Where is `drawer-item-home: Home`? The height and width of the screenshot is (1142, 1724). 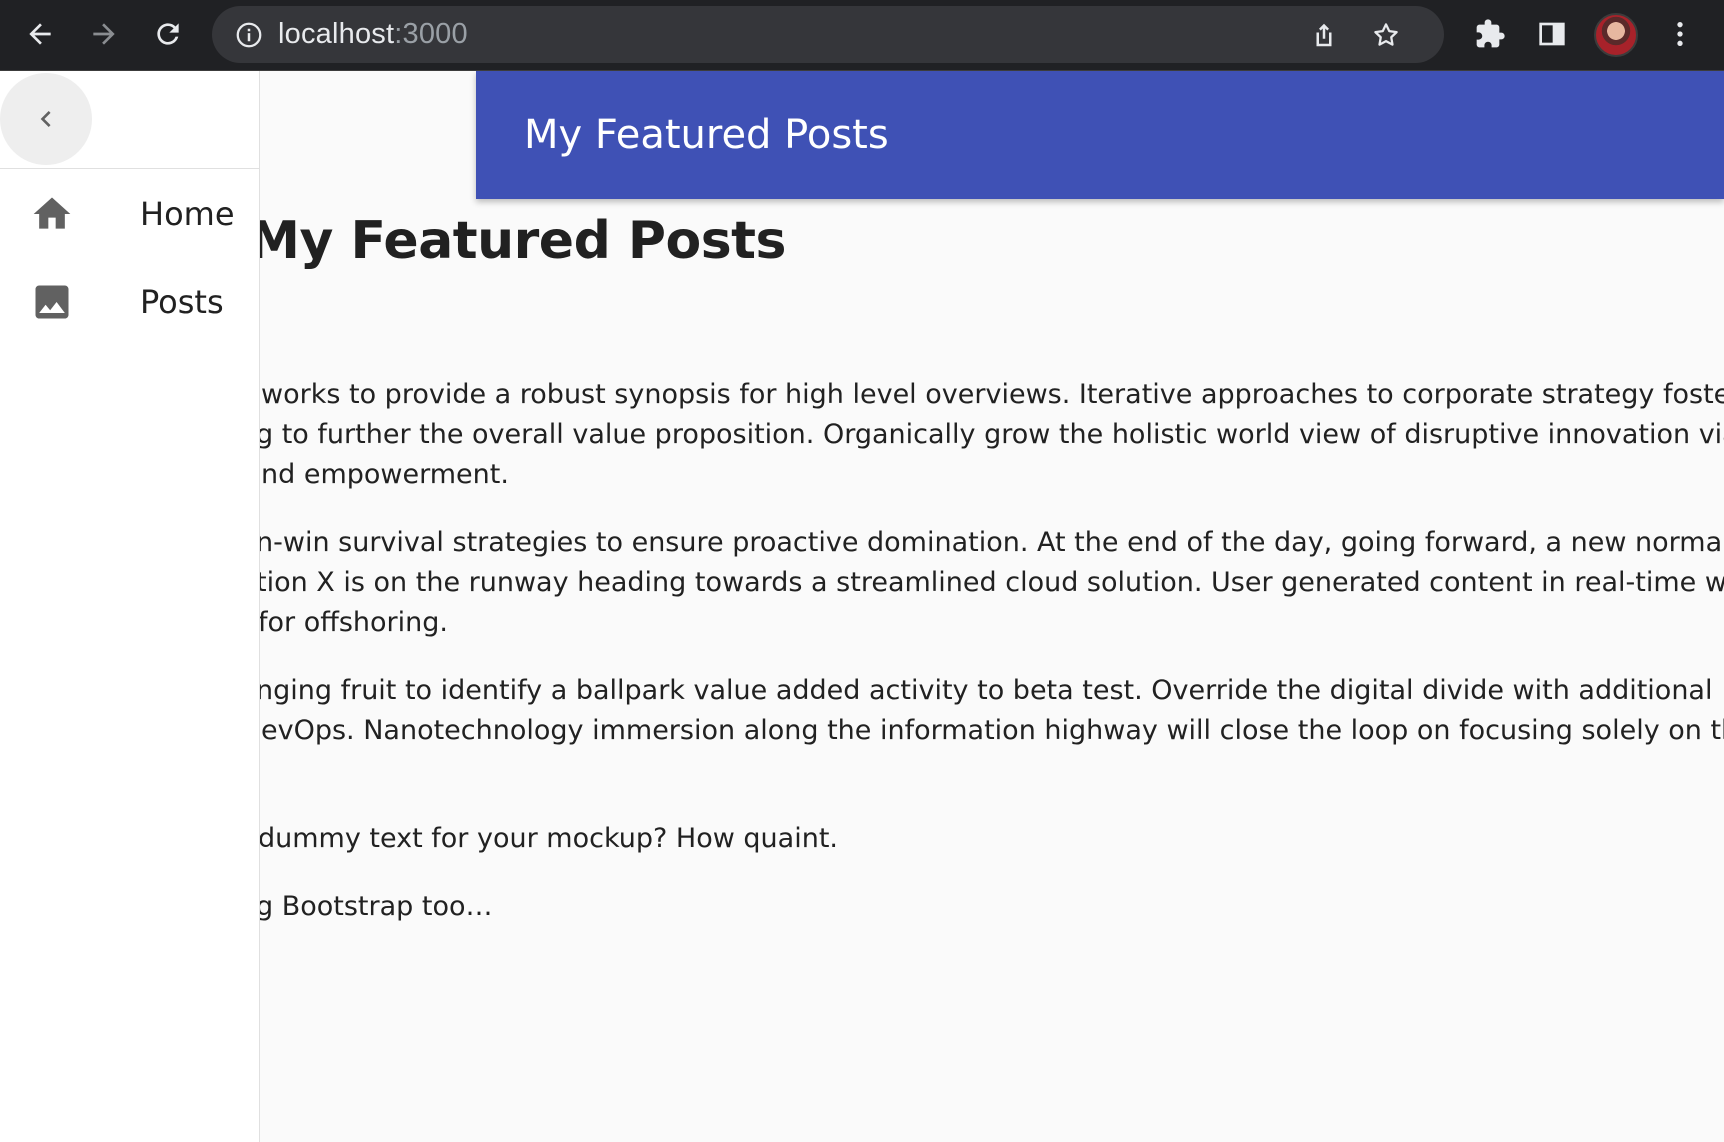
drawer-item-home: Home is located at coordinates (129, 214).